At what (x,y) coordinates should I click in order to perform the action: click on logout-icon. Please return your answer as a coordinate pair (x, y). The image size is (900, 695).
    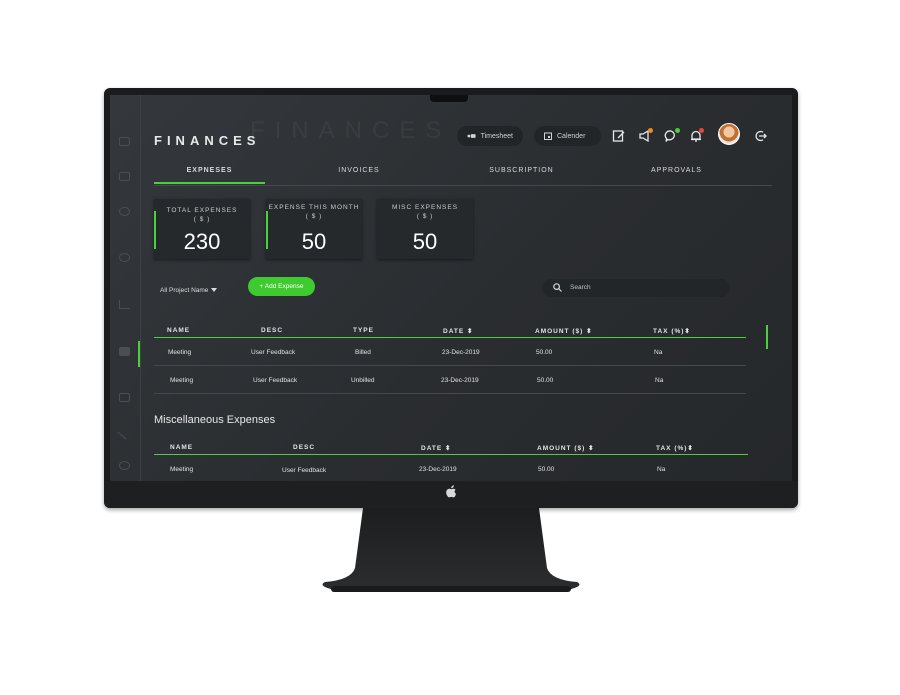
    Looking at the image, I should click on (761, 136).